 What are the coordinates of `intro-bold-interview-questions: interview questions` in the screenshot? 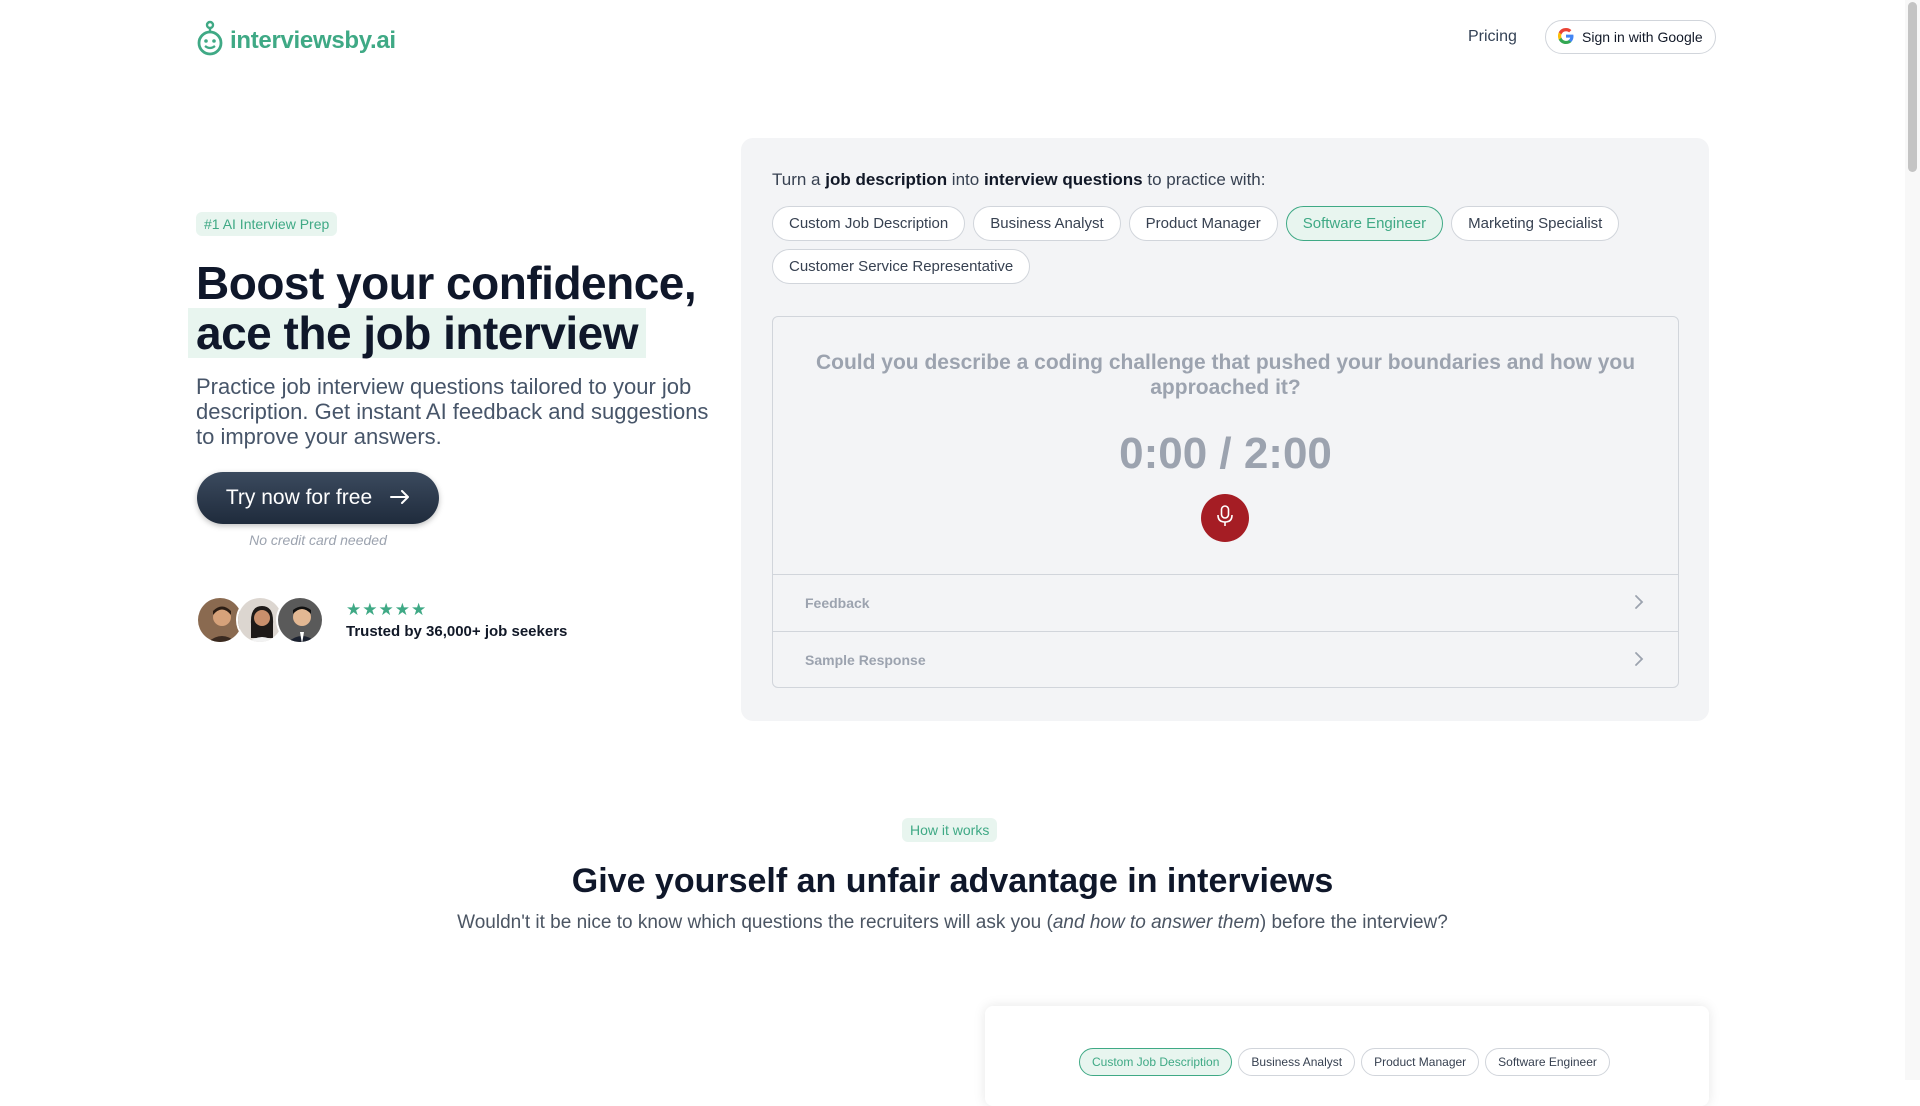 It's located at (1063, 179).